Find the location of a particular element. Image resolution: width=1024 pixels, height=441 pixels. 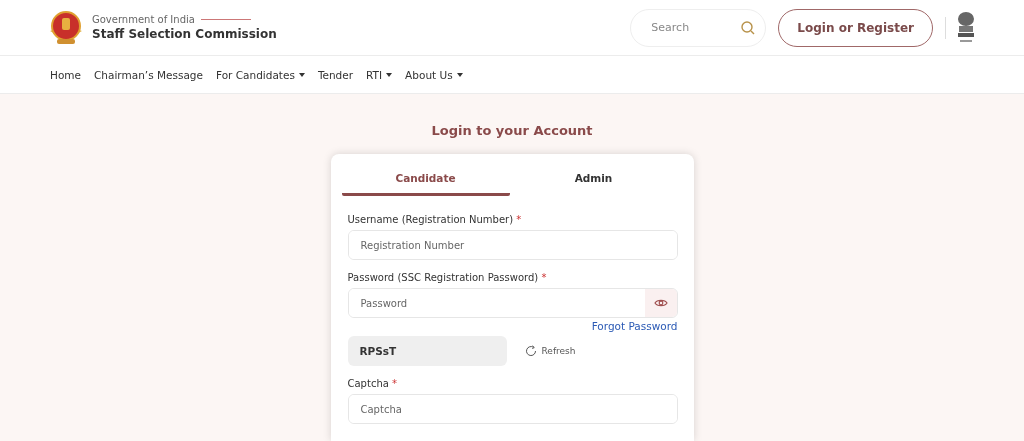

nav-link: RTI is located at coordinates (379, 74).